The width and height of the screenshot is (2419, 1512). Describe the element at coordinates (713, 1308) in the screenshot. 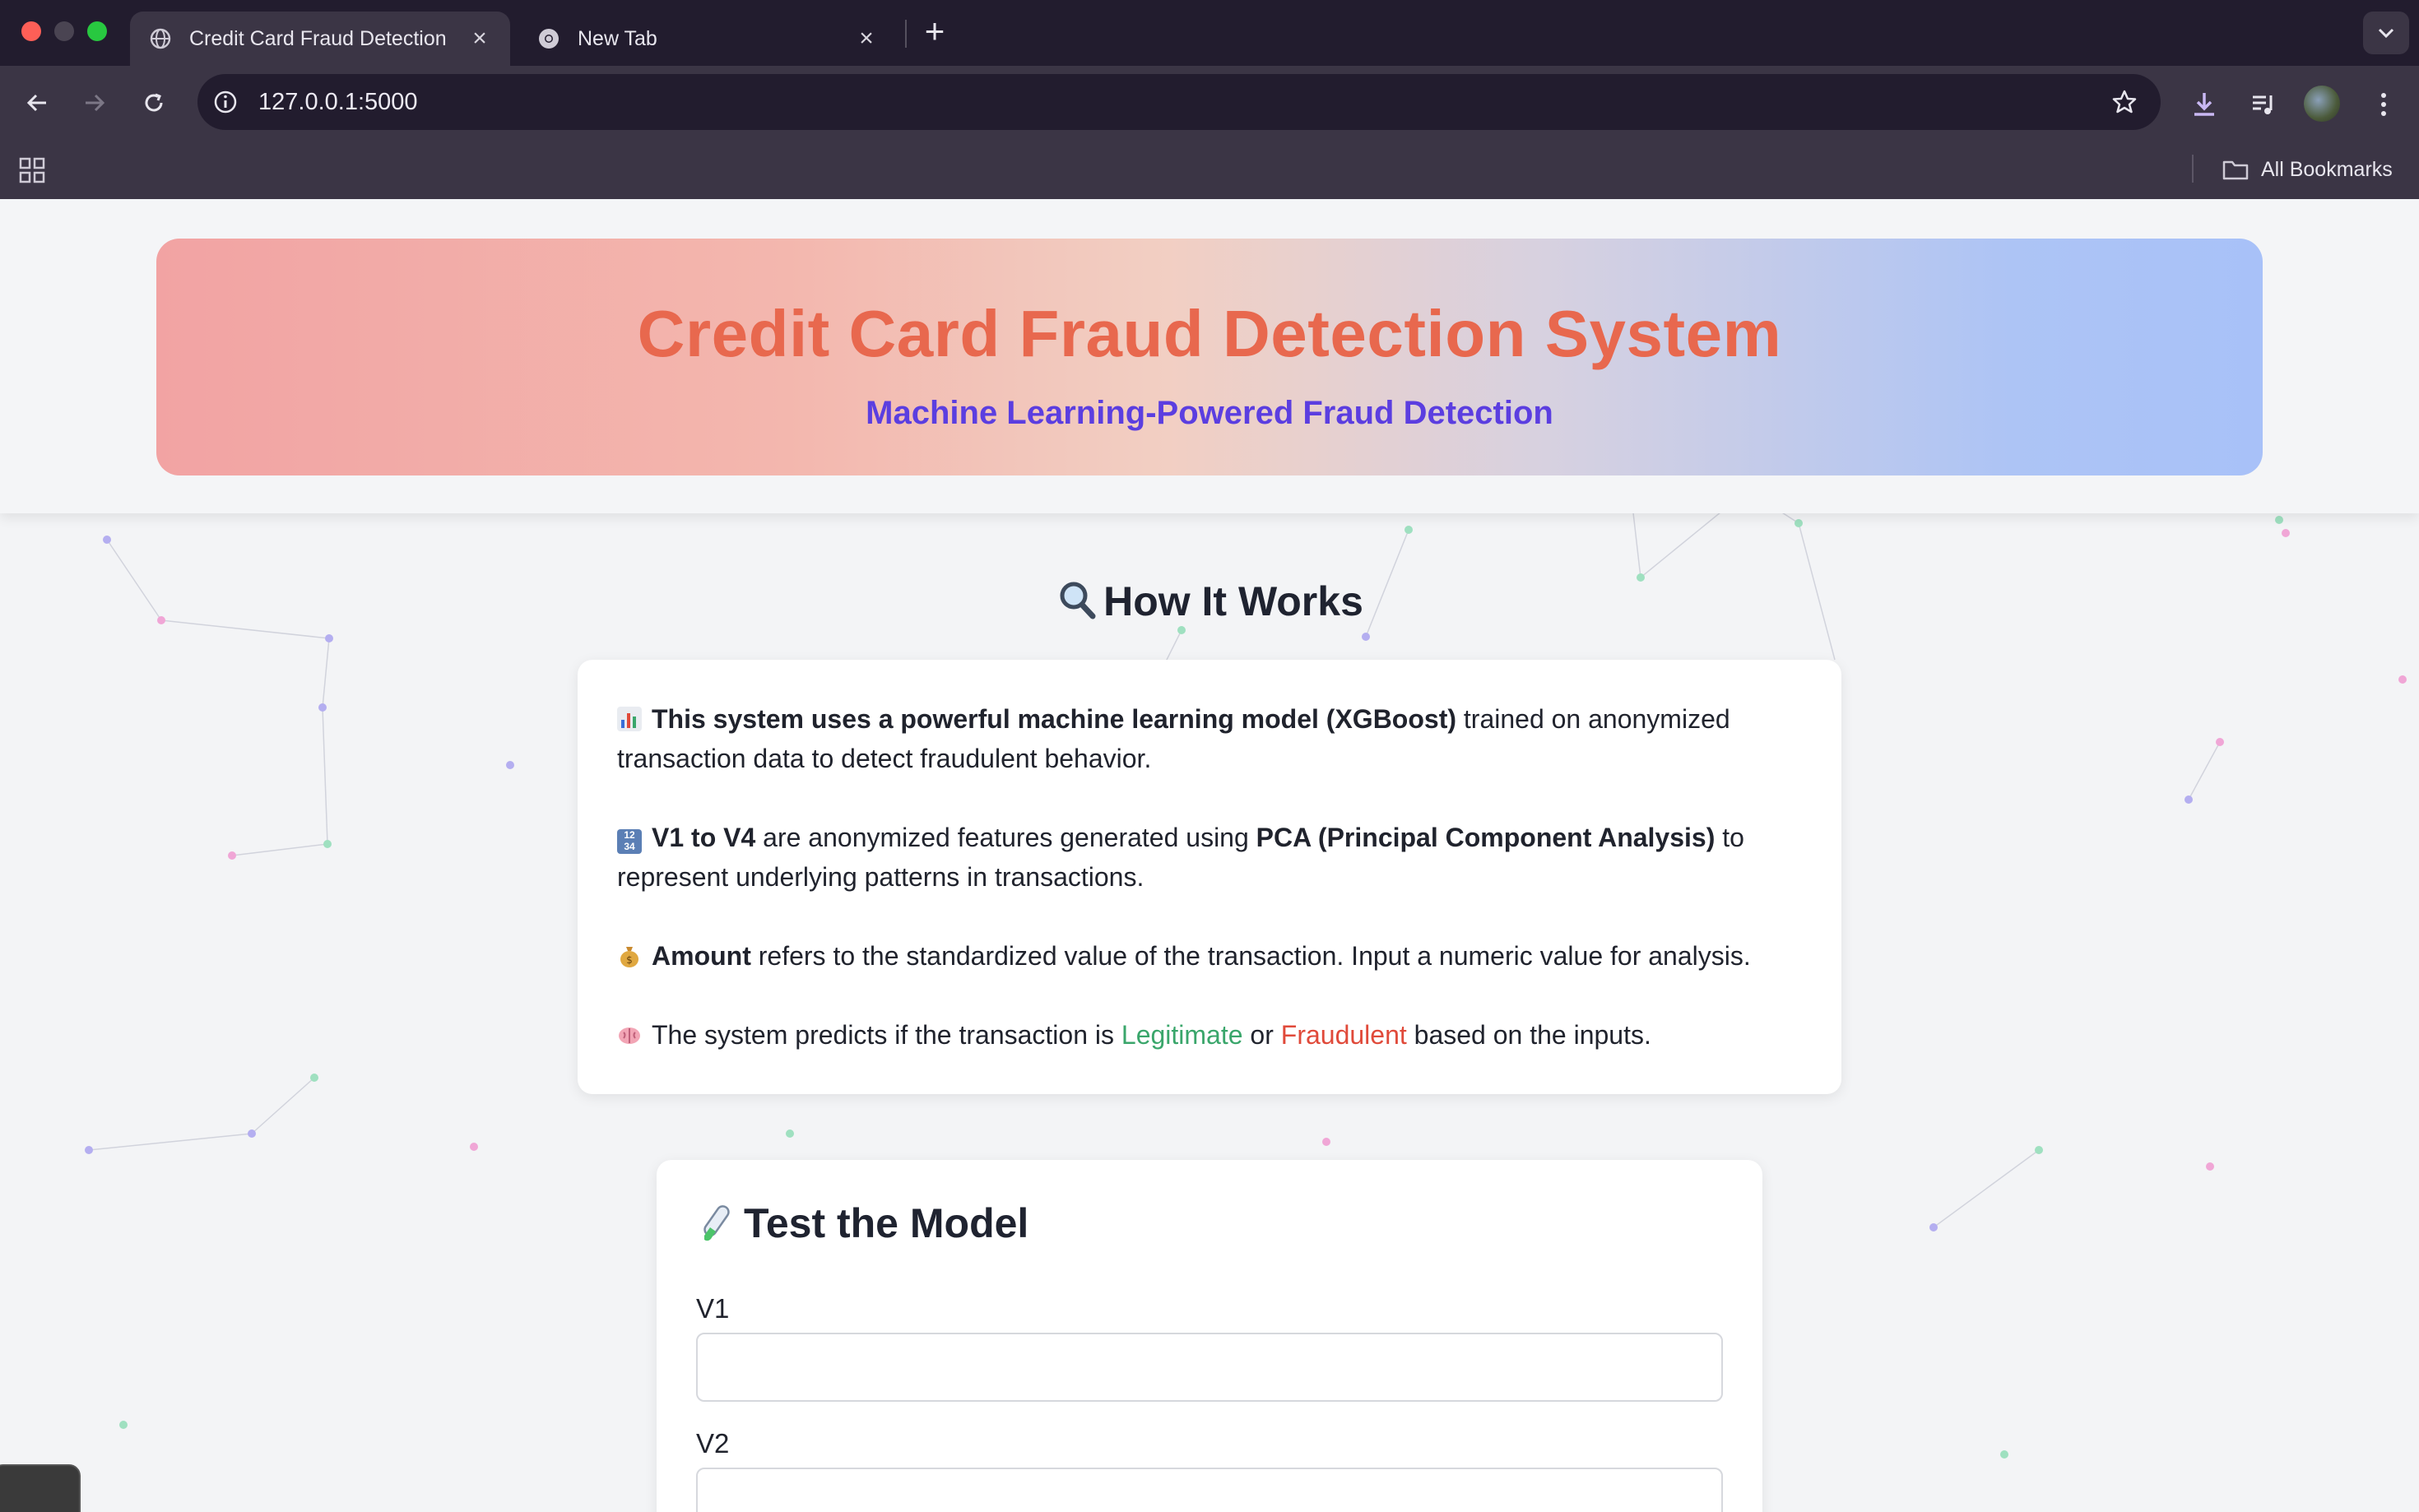

I see `v1-label: V1` at that location.